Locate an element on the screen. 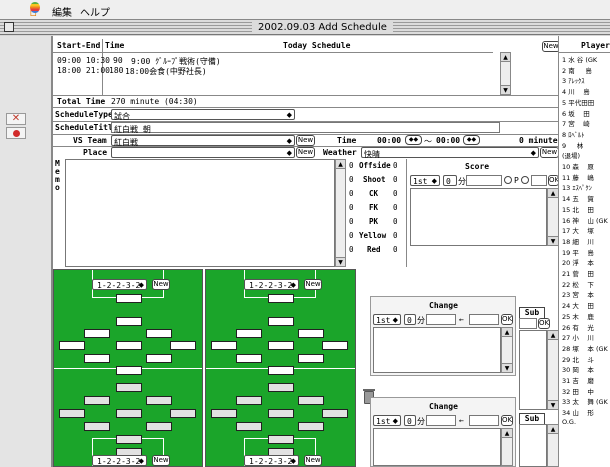 The height and width of the screenshot is (467, 610). player-list-item: 13 ｴｽﾍﾟｸﾝ is located at coordinates (577, 187).